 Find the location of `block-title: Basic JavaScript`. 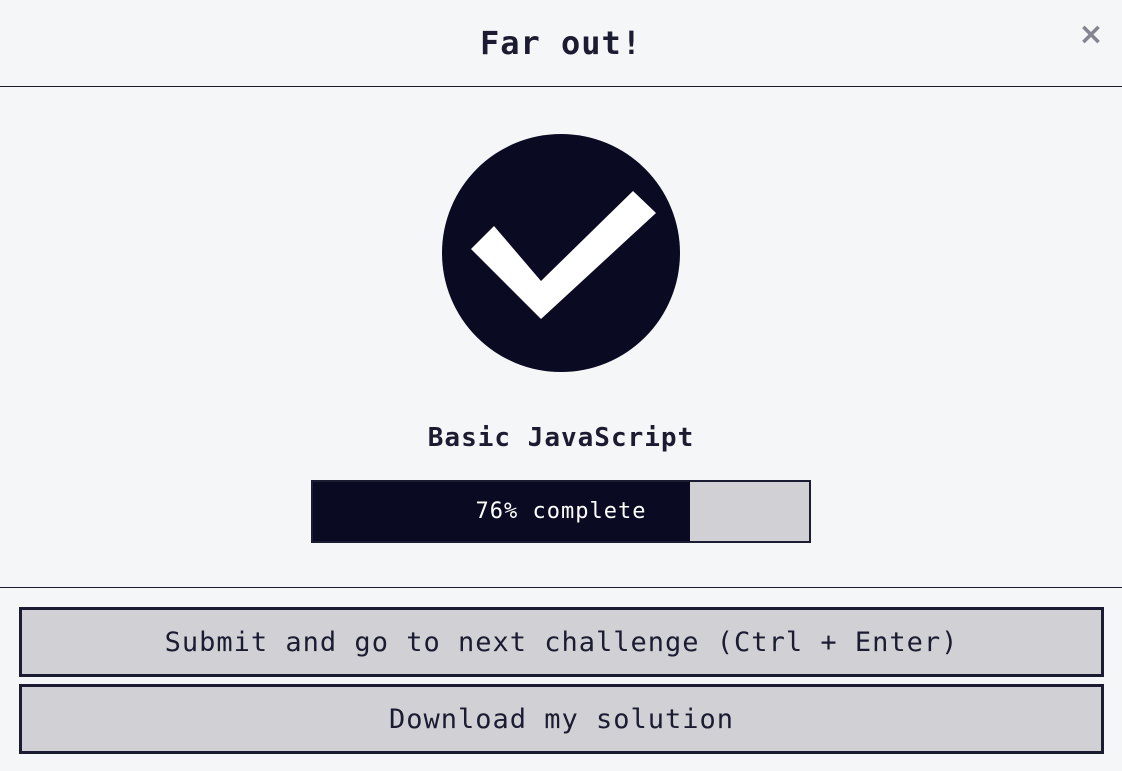

block-title: Basic JavaScript is located at coordinates (561, 438).